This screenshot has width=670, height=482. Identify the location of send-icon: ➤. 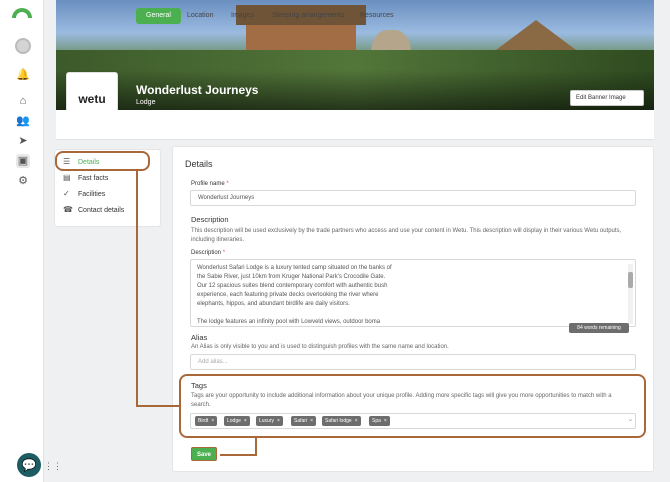
(23, 141).